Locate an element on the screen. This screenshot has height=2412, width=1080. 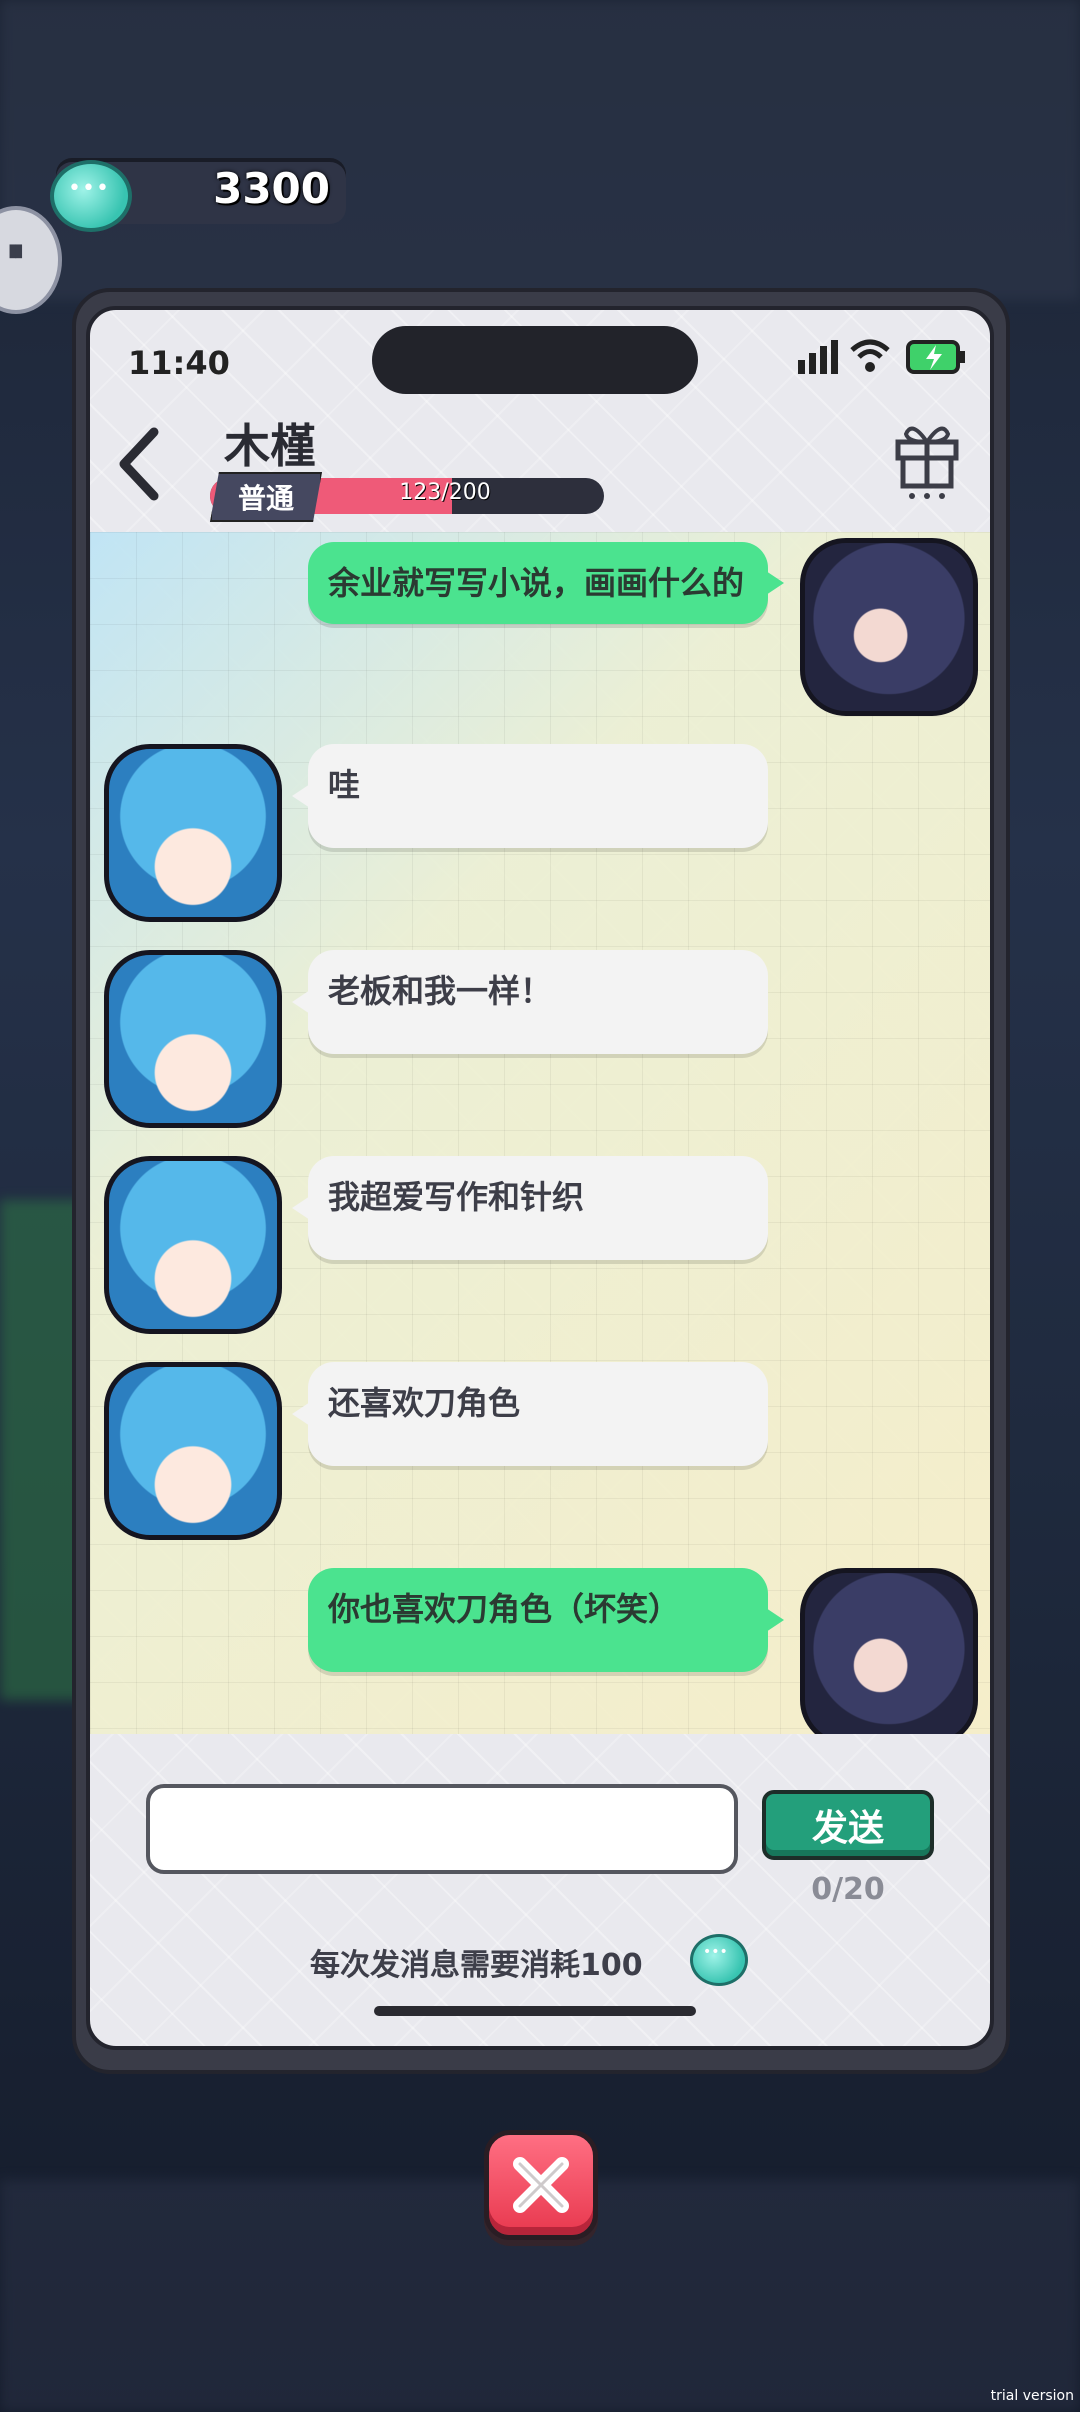
message-row: 你也喜欢刀角色（坏笑） is located at coordinates (540, 1651).